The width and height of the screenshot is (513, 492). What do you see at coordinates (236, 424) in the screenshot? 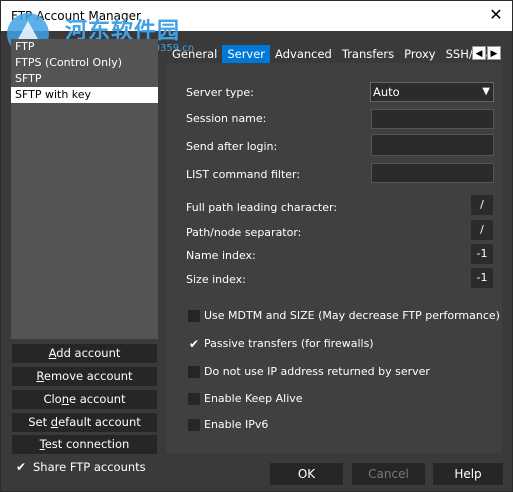
I see `option-label: Enable IPv6` at bounding box center [236, 424].